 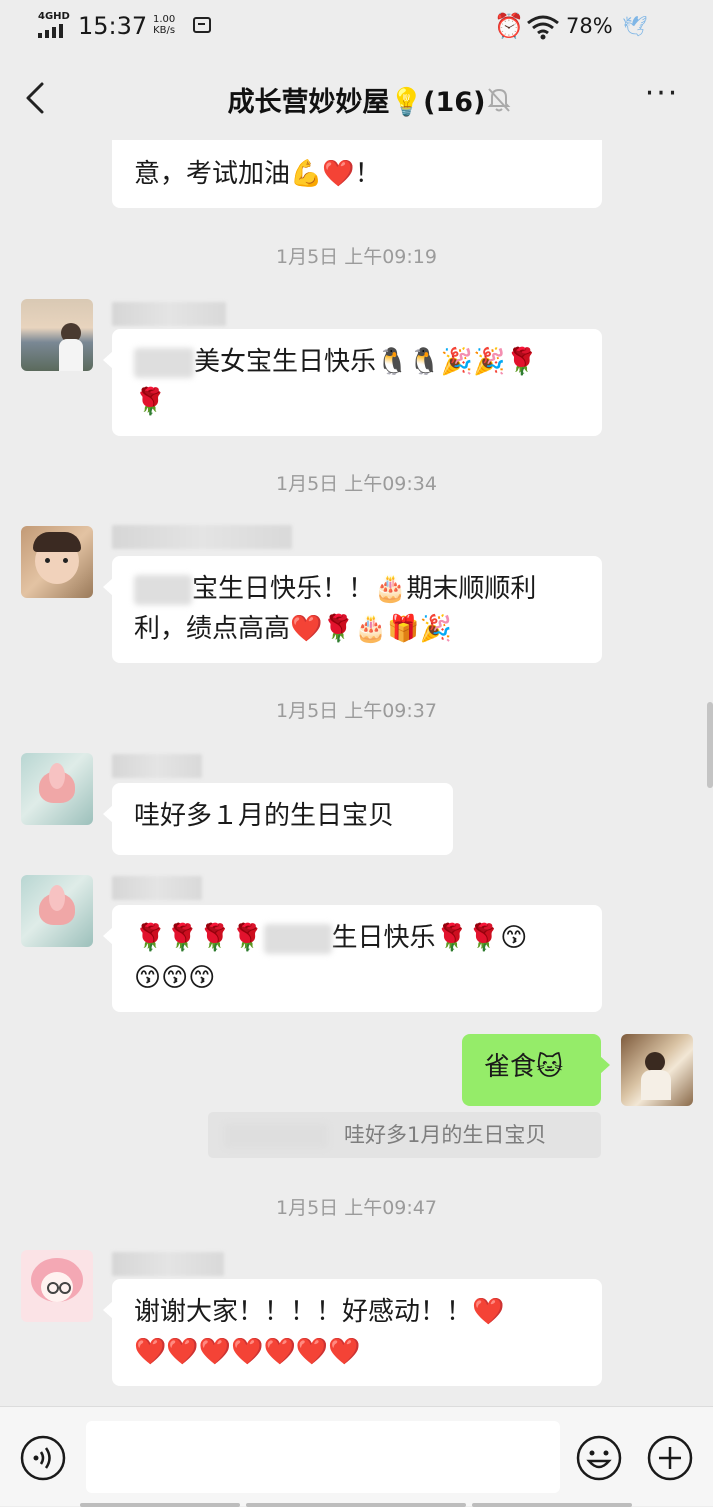 I want to click on my-avatar, so click(x=657, y=1070).